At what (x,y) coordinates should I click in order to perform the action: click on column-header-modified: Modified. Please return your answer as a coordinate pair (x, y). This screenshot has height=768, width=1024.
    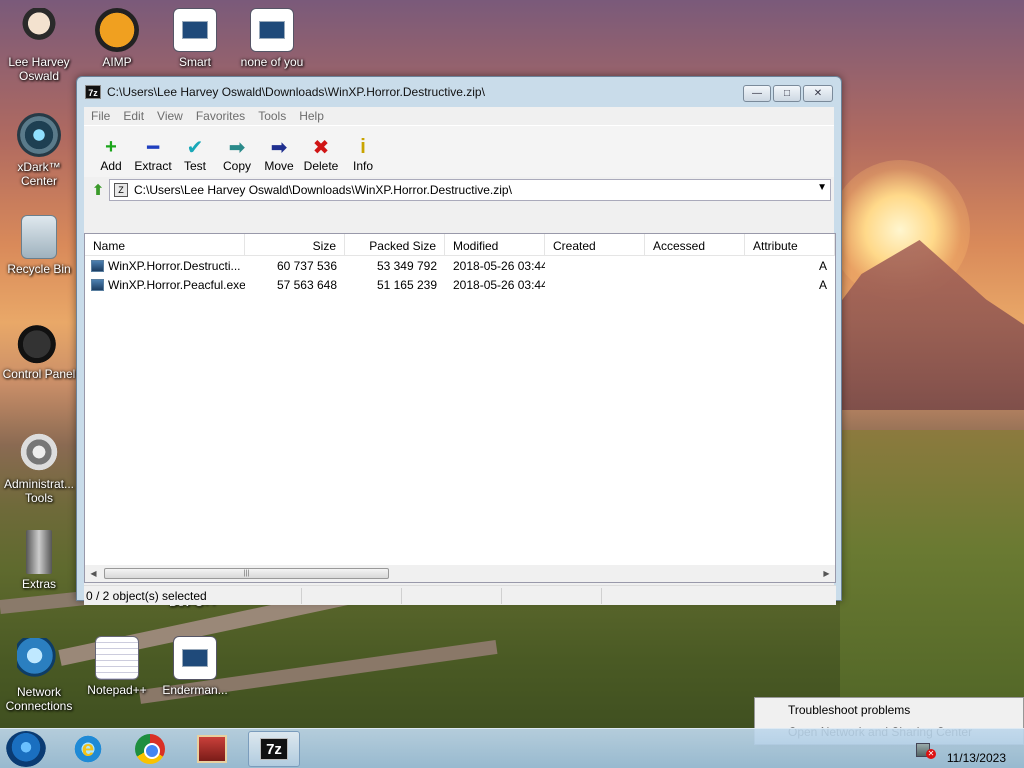
    Looking at the image, I should click on (495, 244).